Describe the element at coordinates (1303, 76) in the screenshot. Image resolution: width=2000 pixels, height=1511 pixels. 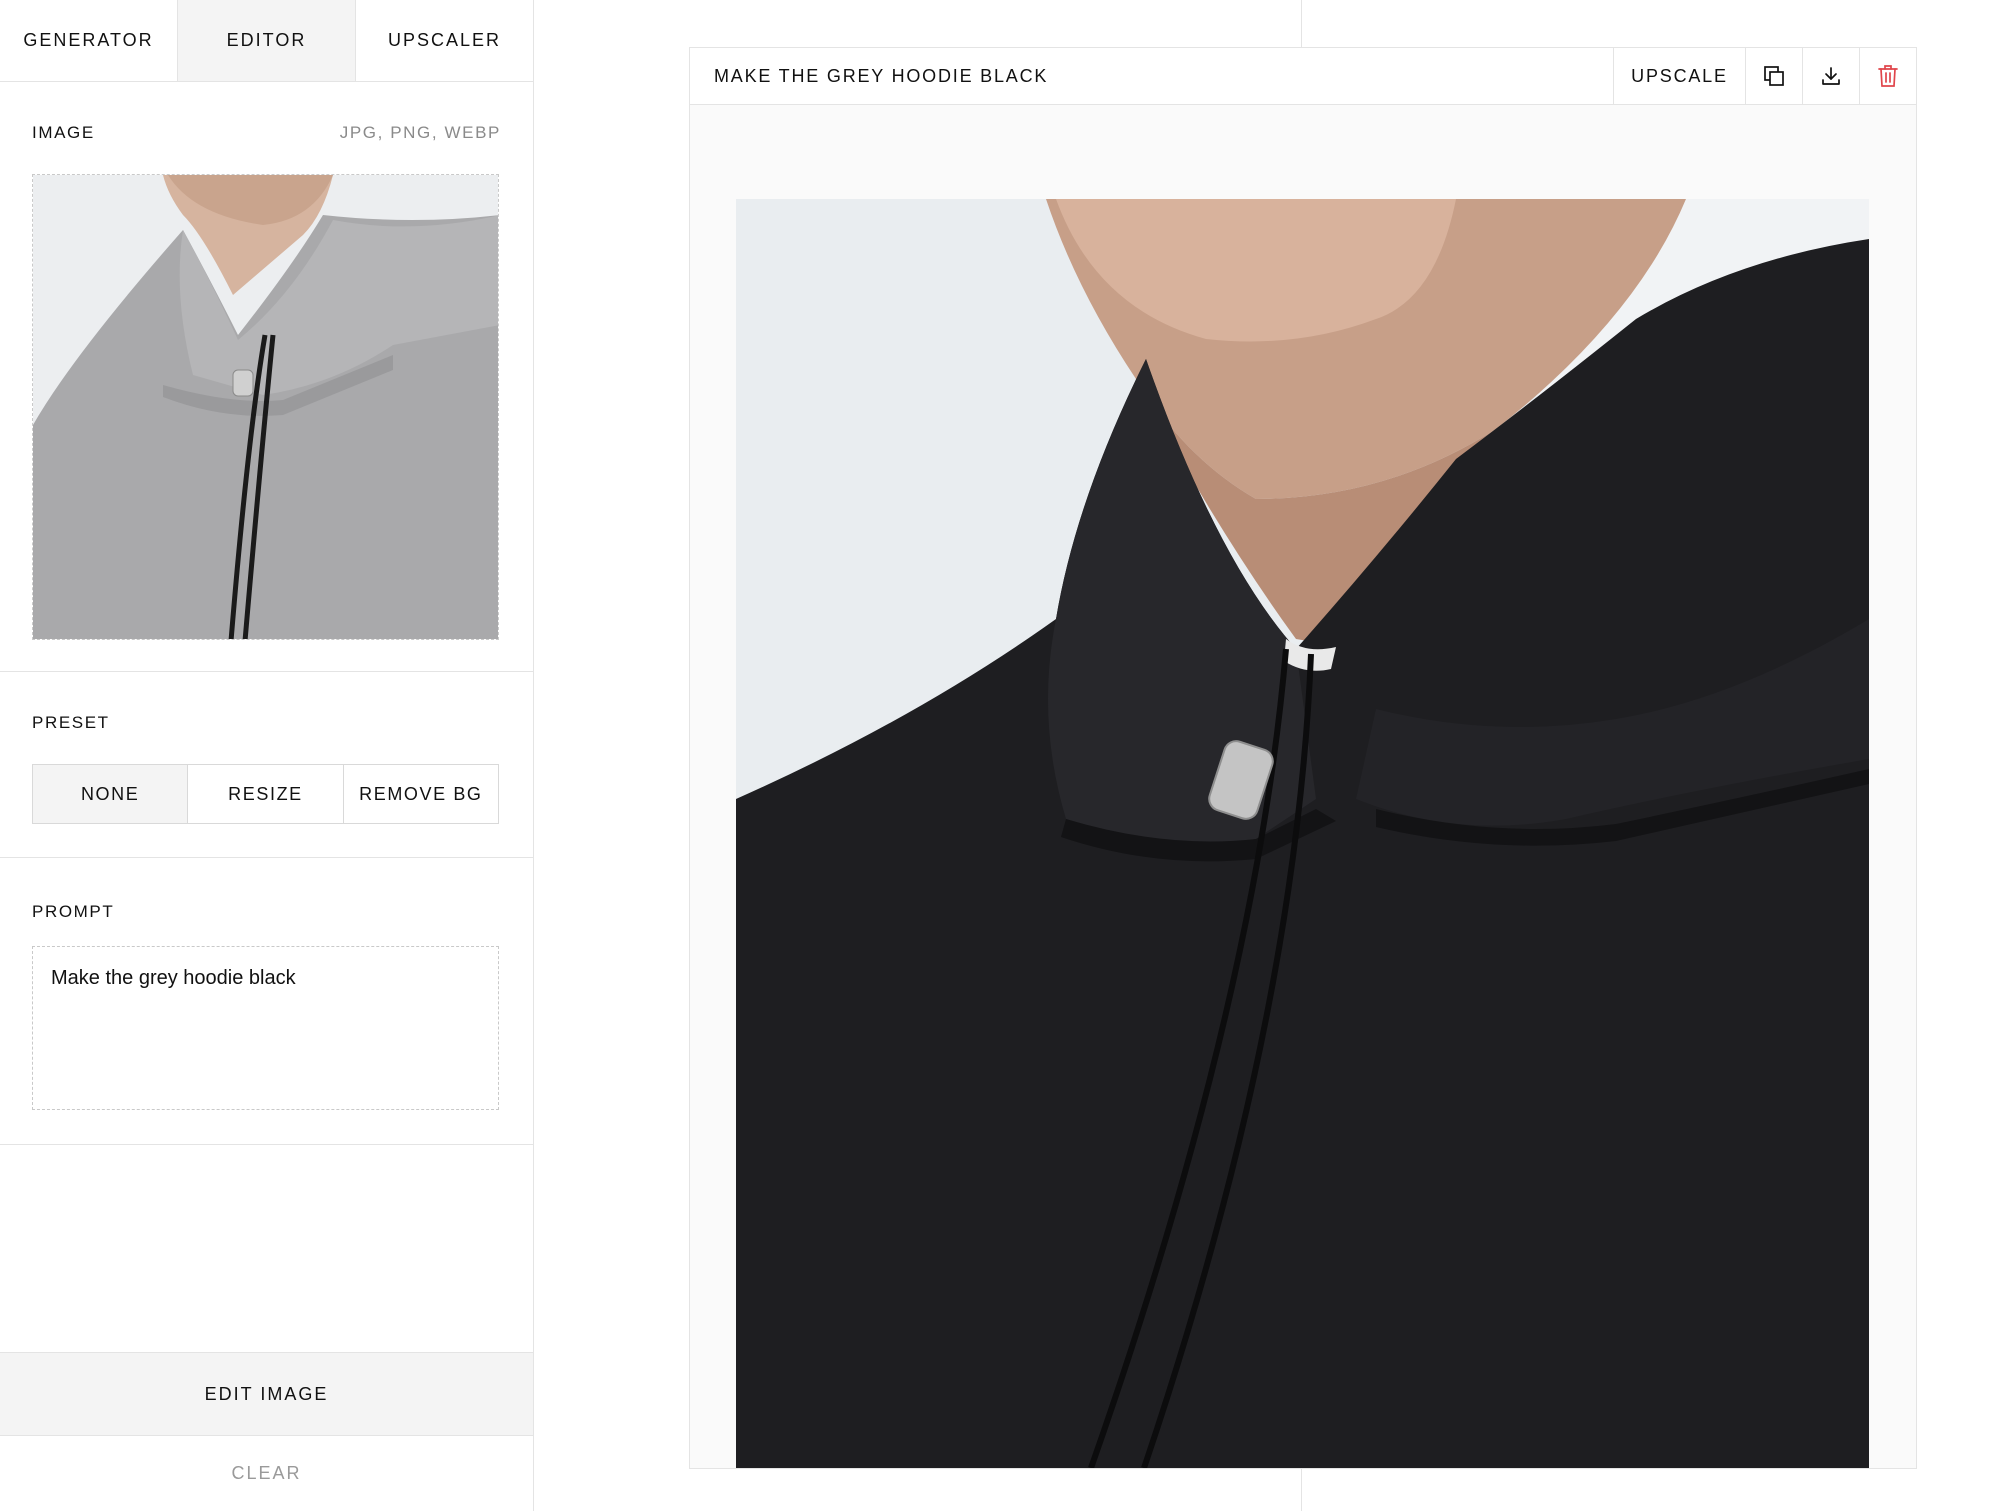
I see `result-toolbar: MAKE THE GREY HOODIE BLACK UPSCALE` at that location.